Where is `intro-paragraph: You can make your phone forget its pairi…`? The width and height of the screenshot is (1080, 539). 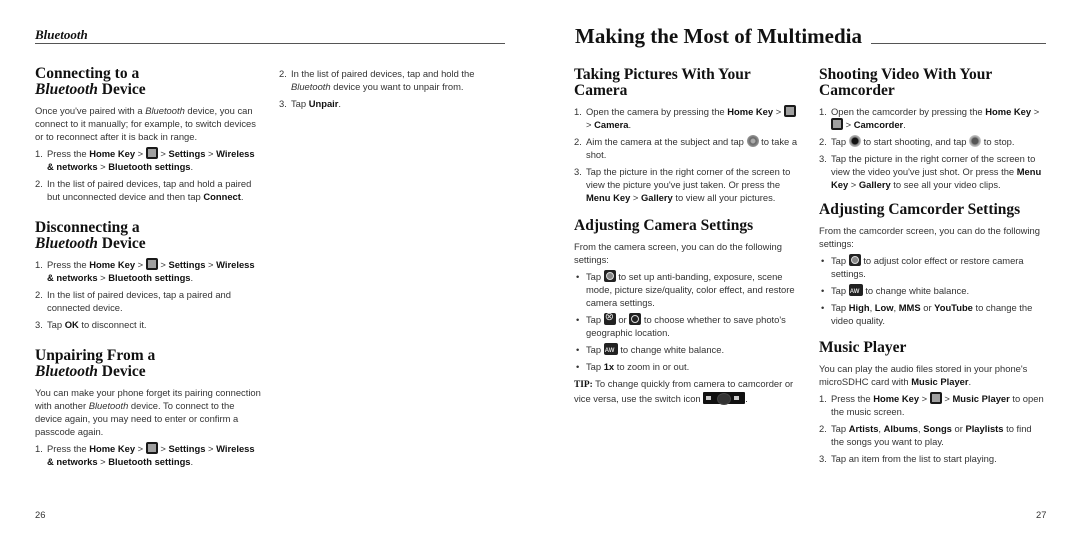
intro-paragraph: You can make your phone forget its pairi… is located at coordinates (148, 412).